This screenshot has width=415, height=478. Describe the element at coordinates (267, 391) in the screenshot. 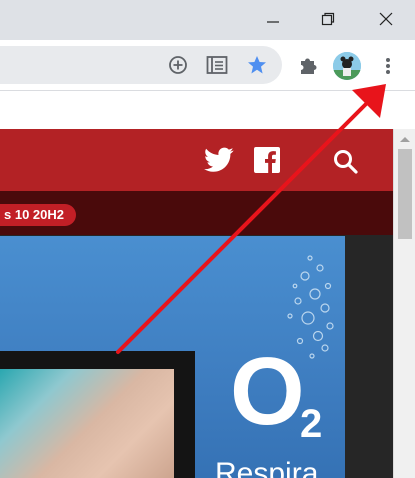

I see `o2-logo: O` at that location.